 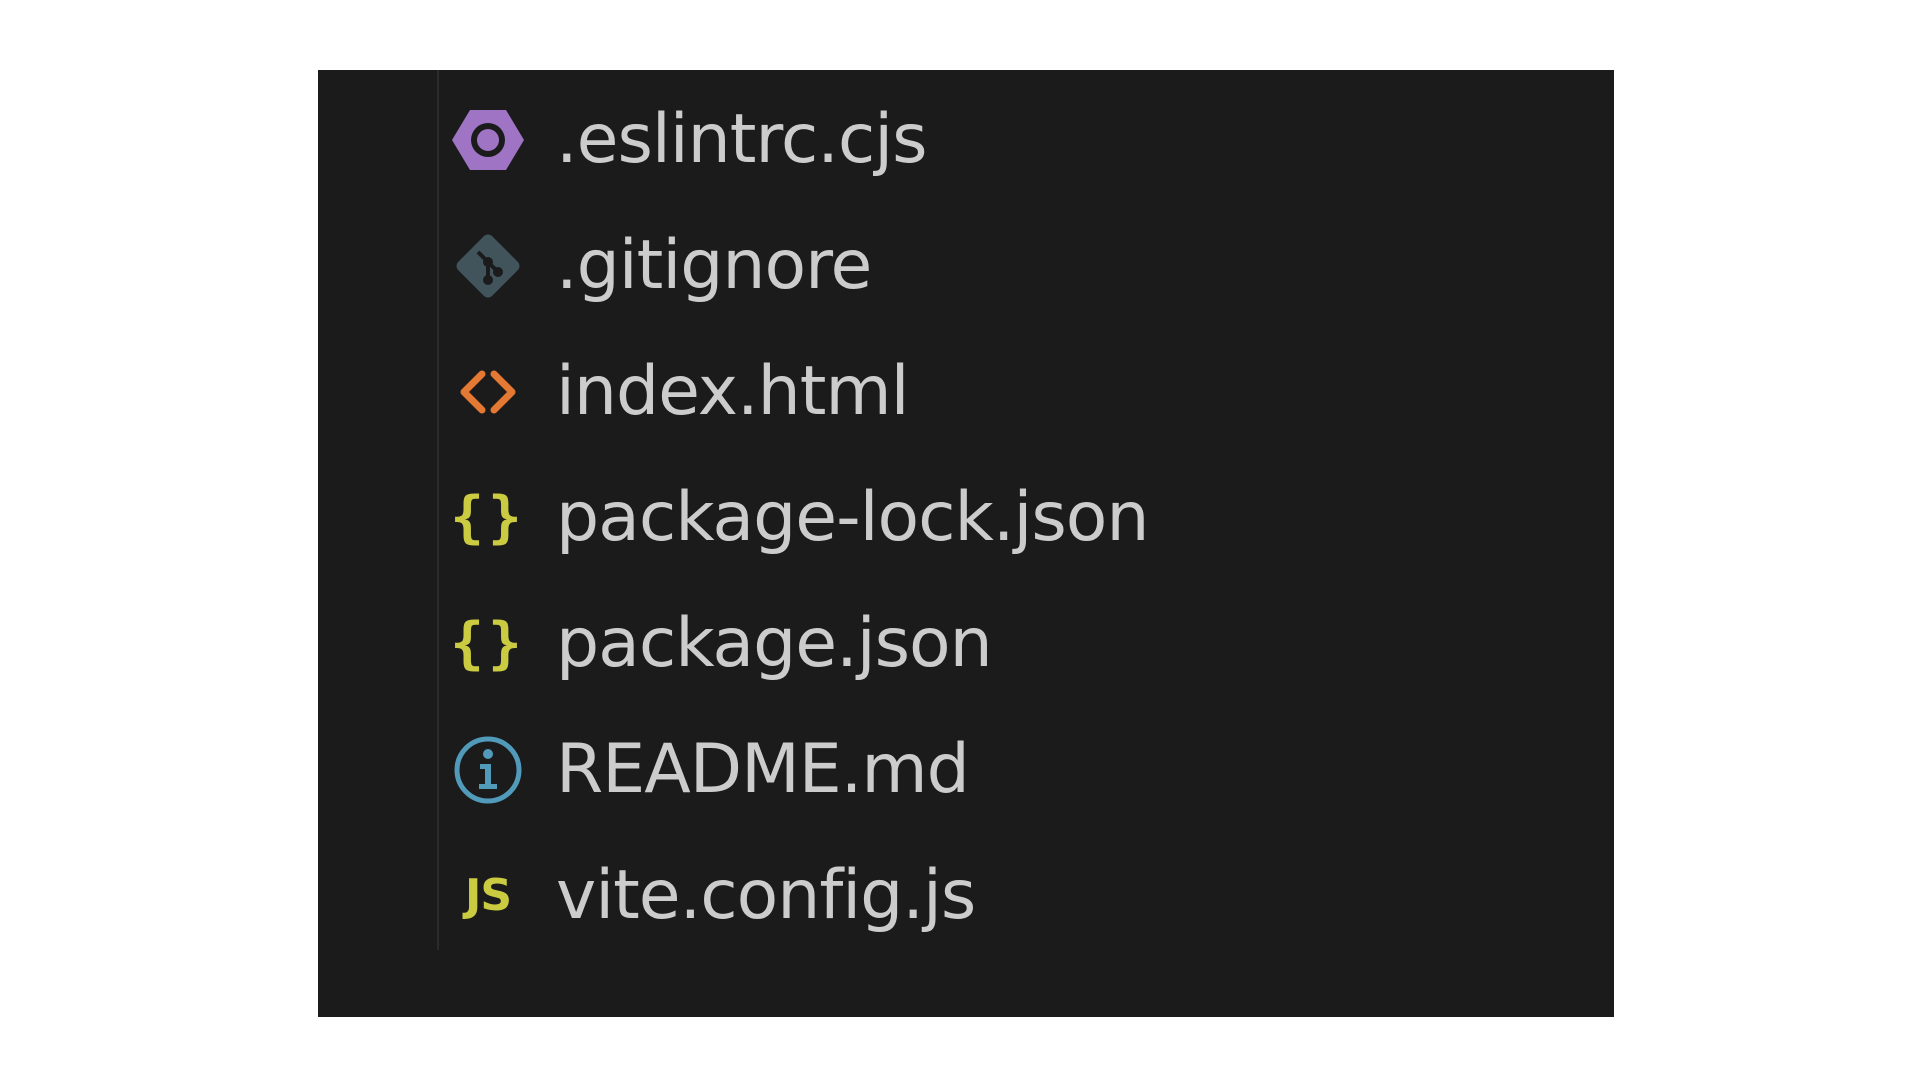 What do you see at coordinates (1010, 770) in the screenshot?
I see `file-item-readme: README.md` at bounding box center [1010, 770].